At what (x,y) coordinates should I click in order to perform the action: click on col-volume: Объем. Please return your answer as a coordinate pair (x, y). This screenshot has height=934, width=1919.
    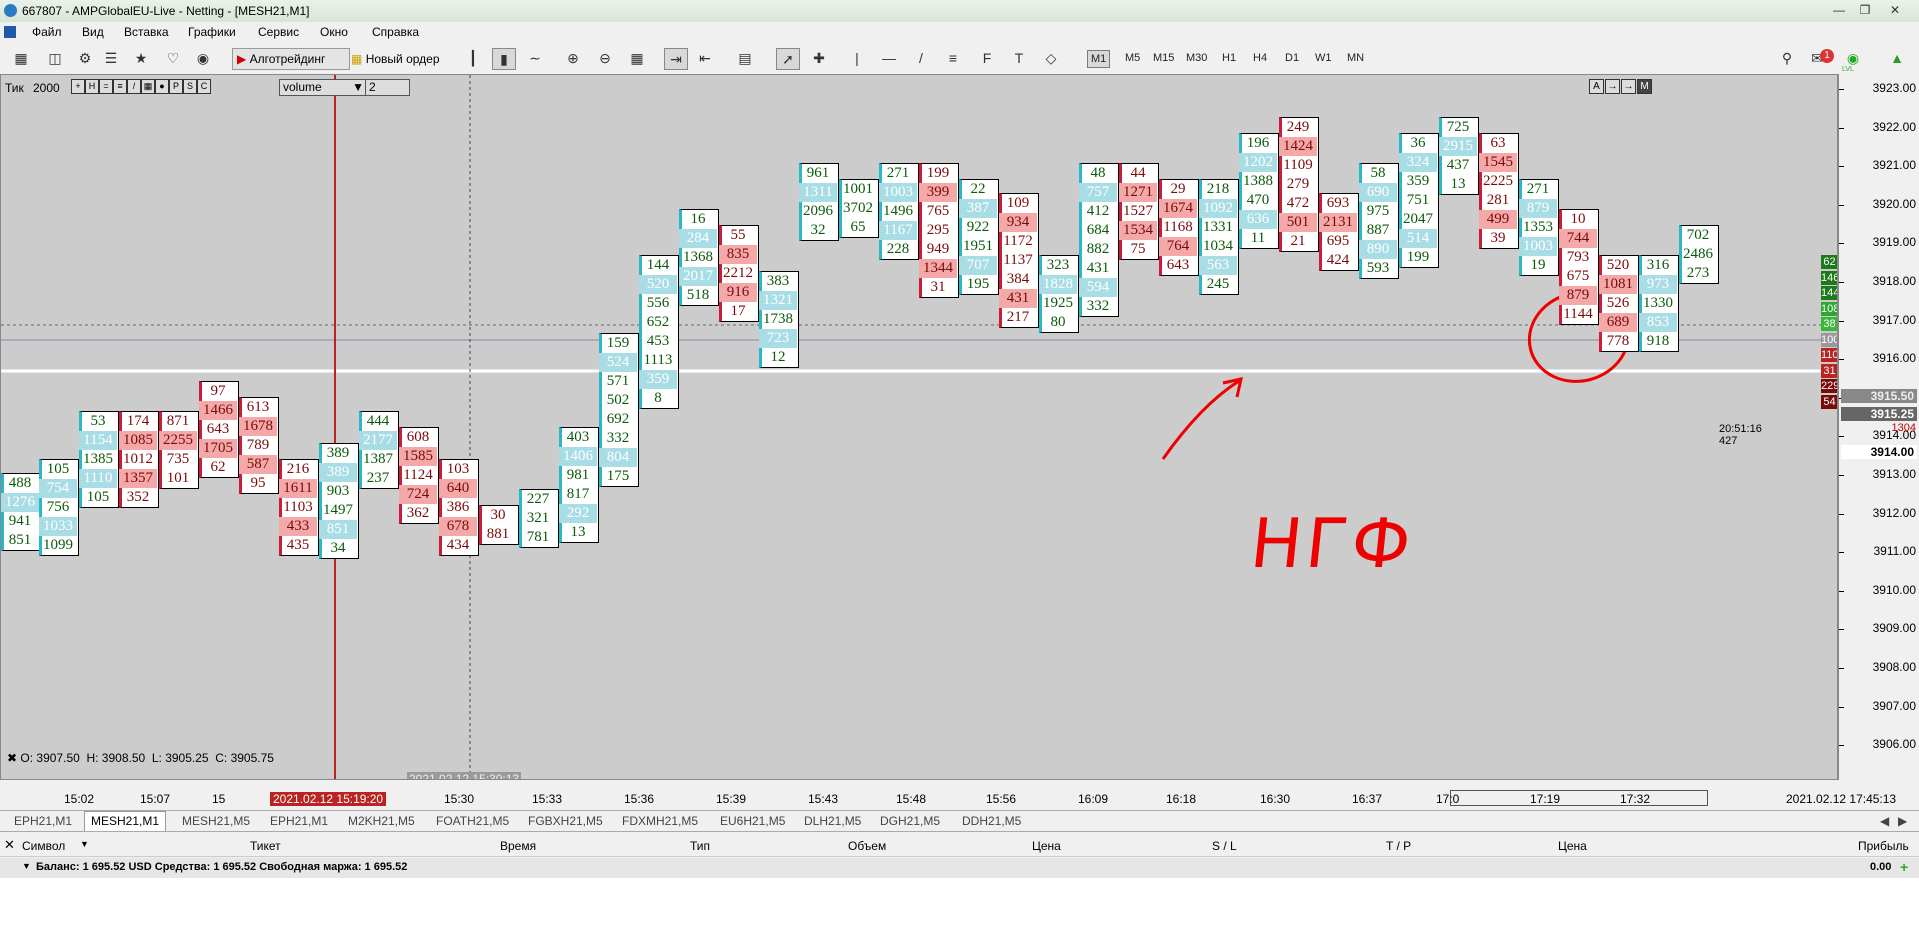
    Looking at the image, I should click on (867, 846).